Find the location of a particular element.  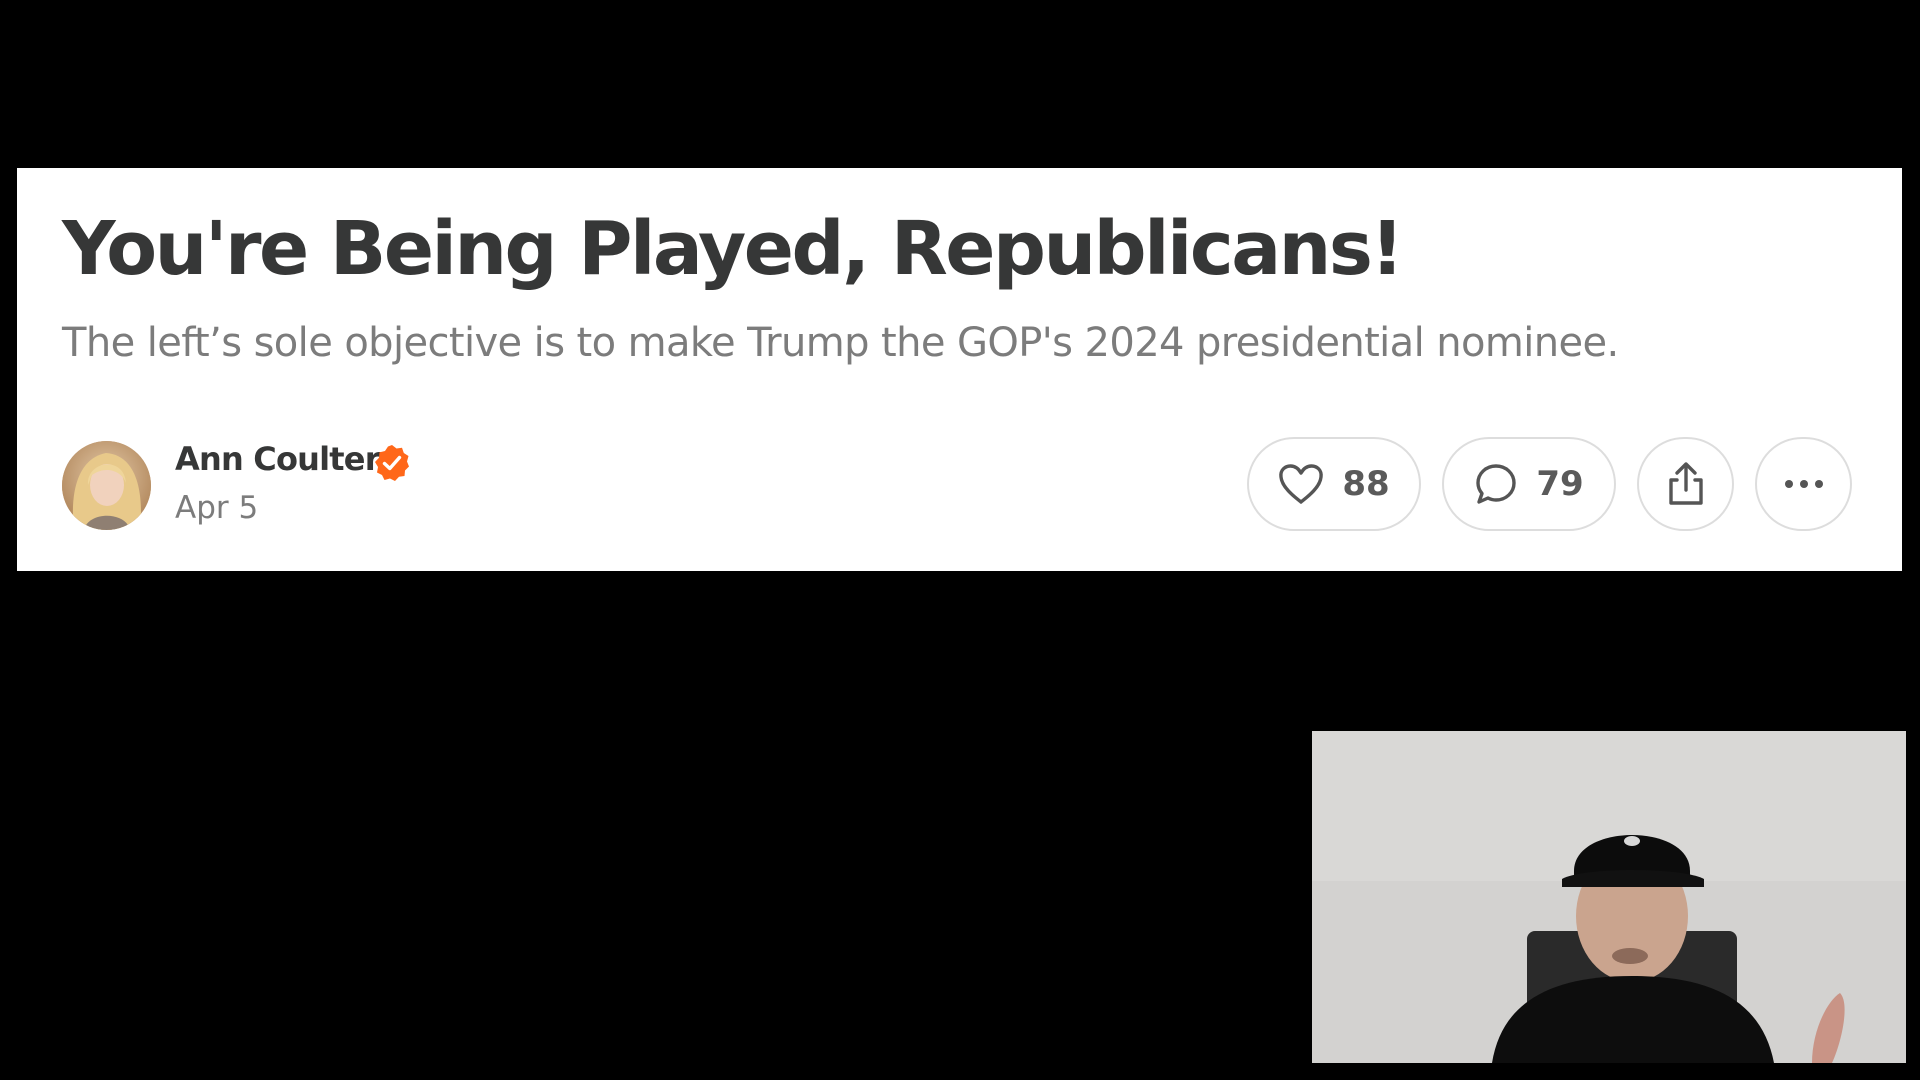

comment-count: 79 is located at coordinates (1560, 484).